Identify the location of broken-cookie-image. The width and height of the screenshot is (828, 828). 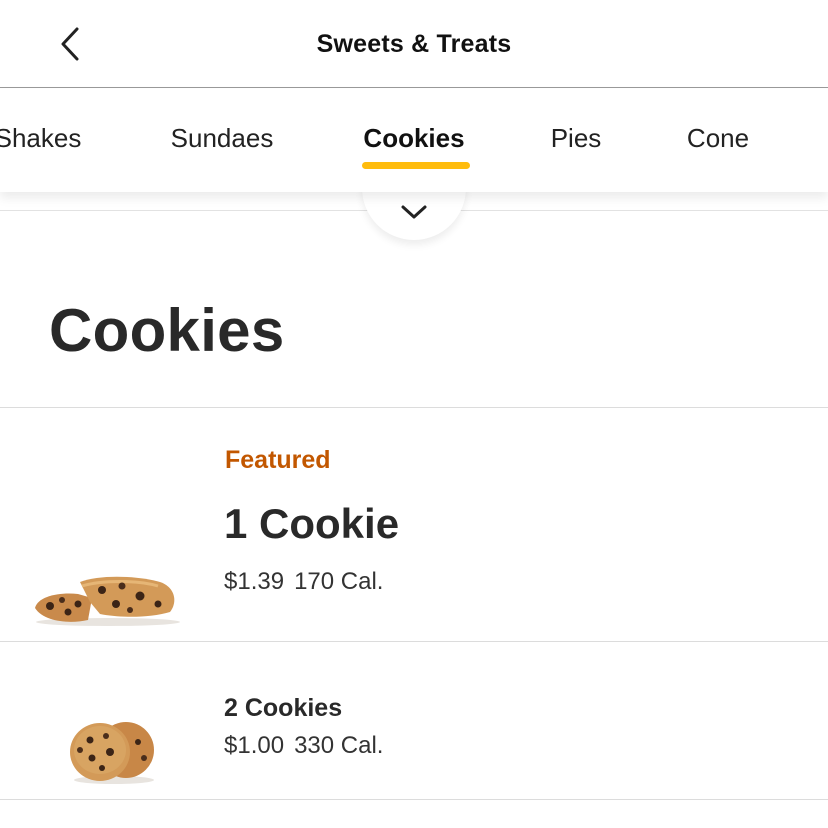
(107, 601).